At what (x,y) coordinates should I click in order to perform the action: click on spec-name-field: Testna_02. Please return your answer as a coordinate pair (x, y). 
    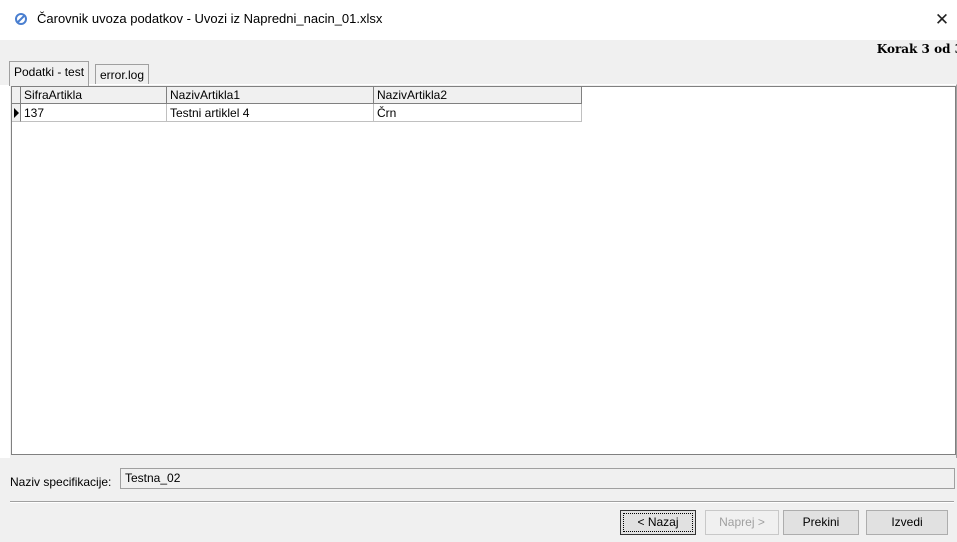
    Looking at the image, I should click on (537, 478).